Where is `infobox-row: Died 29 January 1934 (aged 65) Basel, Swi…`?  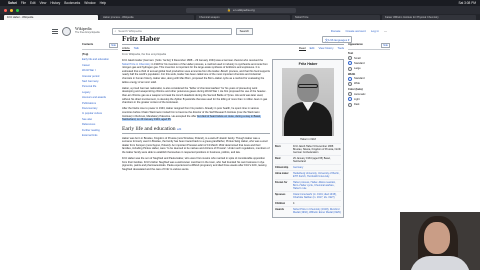 infobox-row: Died 29 January 1934 (aged 65) Basel, Swi… is located at coordinates (308, 159).